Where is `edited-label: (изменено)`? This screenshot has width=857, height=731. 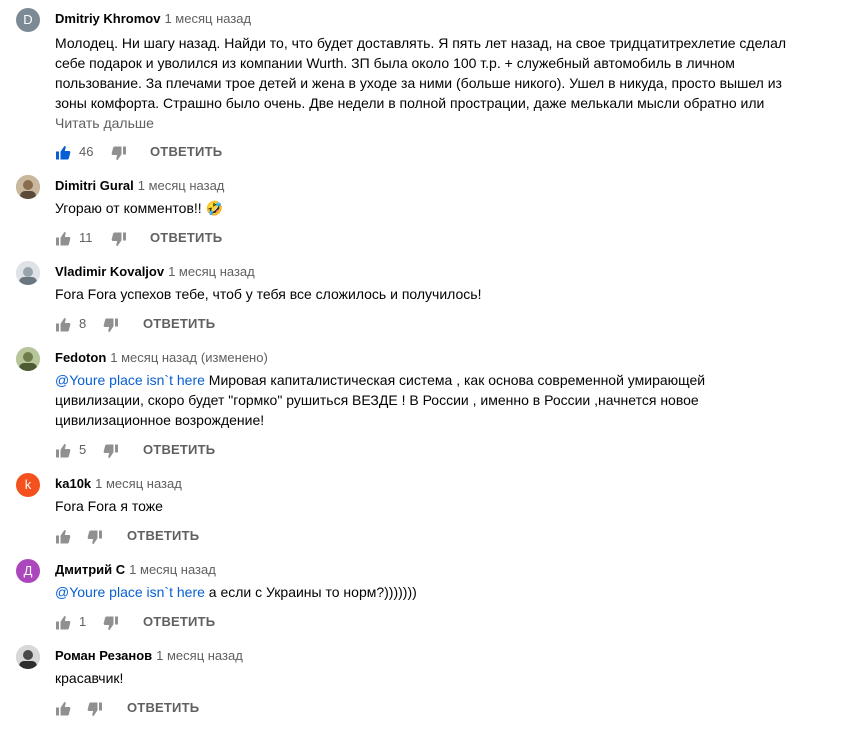 edited-label: (изменено) is located at coordinates (234, 357).